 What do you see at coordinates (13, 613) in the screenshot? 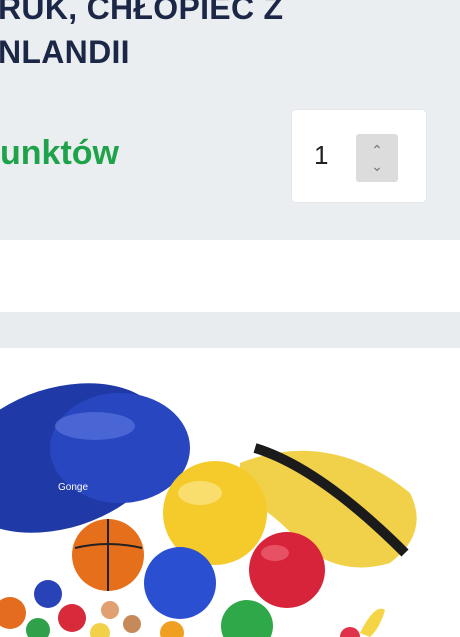
I see `small-orange-ball` at bounding box center [13, 613].